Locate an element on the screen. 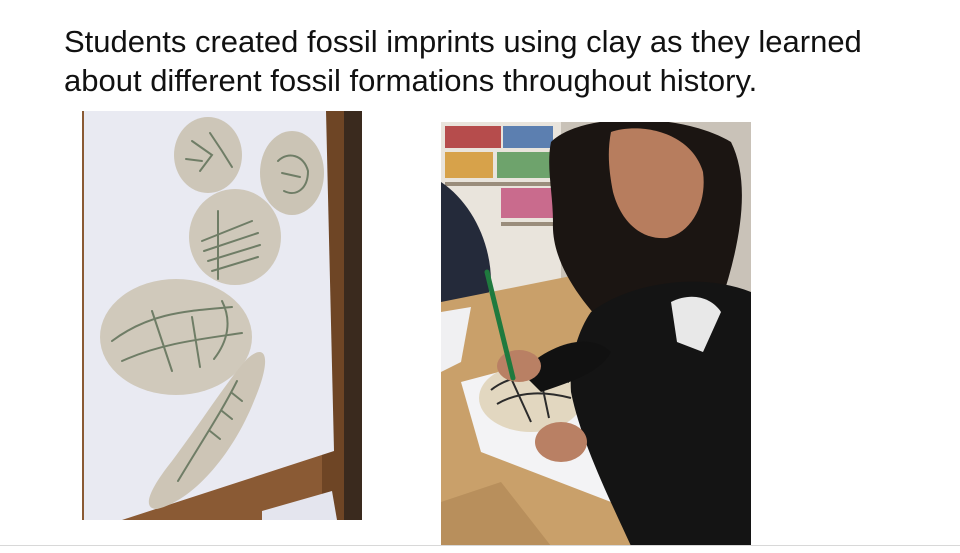  bottom-divider is located at coordinates (480, 545).